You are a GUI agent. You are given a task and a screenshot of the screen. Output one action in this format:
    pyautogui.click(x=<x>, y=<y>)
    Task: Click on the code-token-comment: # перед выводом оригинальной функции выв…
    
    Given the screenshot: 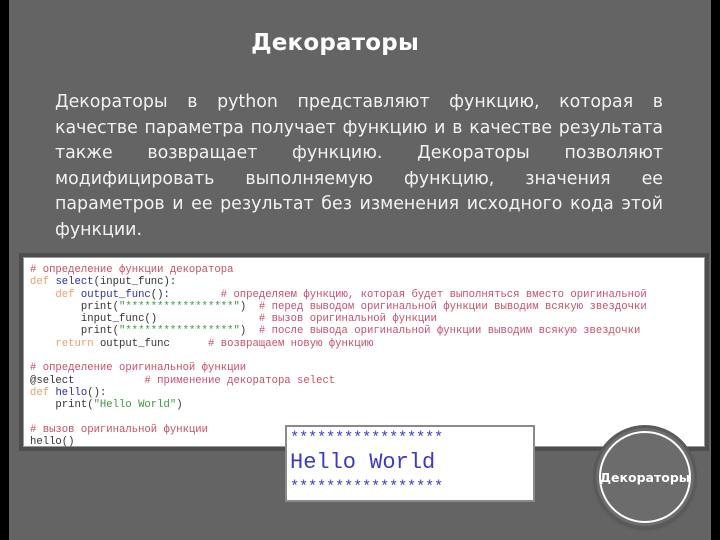 What is the action you would take?
    pyautogui.click(x=452, y=306)
    